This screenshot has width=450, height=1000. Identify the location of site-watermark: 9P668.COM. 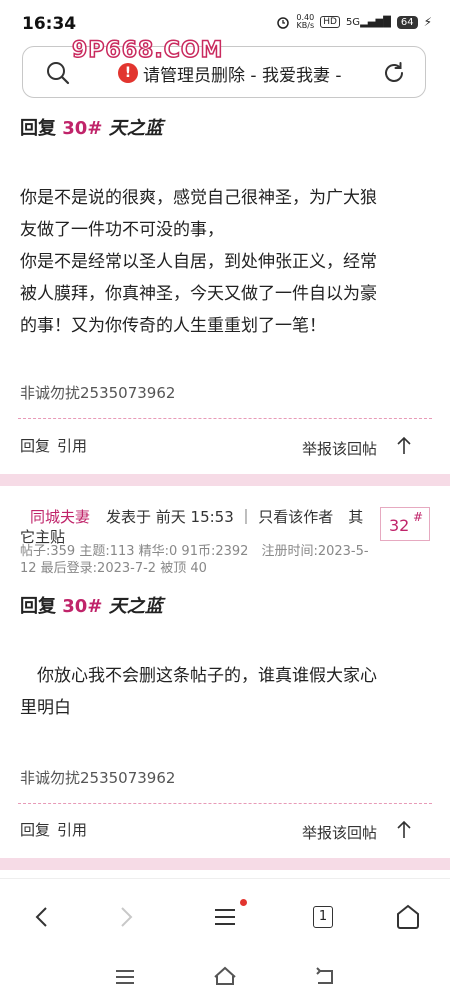
(147, 50).